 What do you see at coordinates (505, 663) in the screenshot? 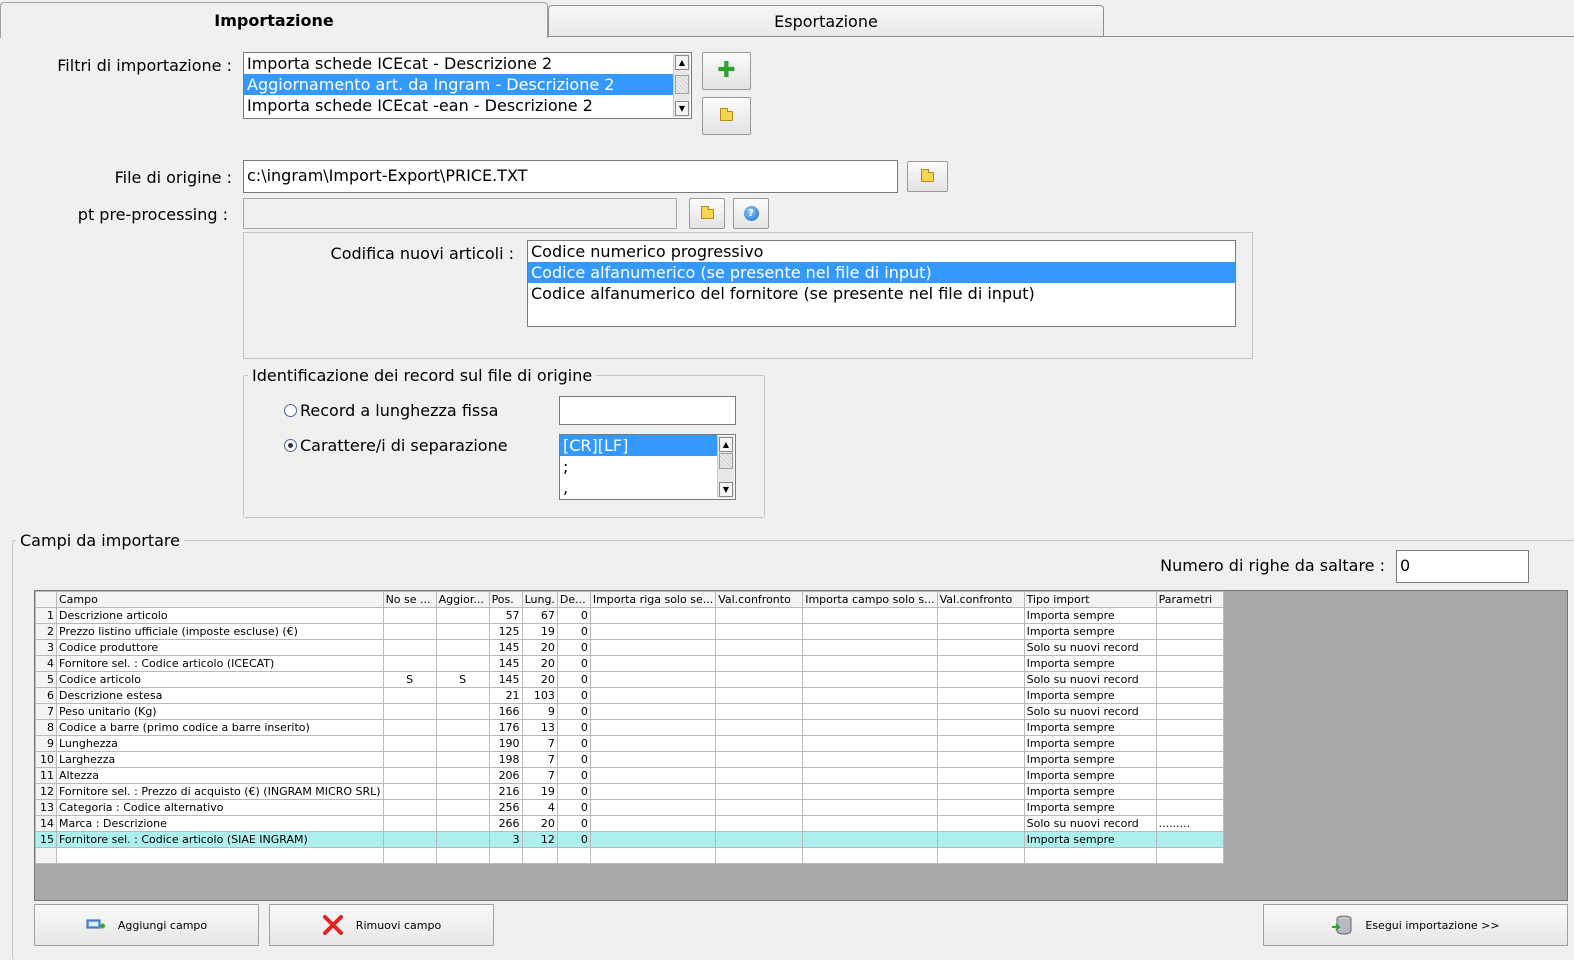
I see `table-cell: 145` at bounding box center [505, 663].